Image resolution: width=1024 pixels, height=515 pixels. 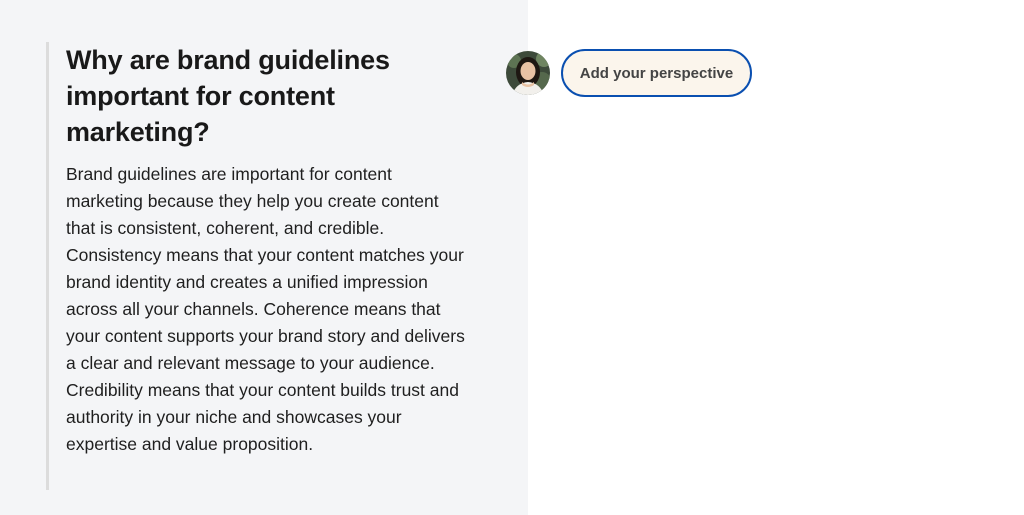 I want to click on perspective-bar: Add your perspective, so click(x=629, y=73).